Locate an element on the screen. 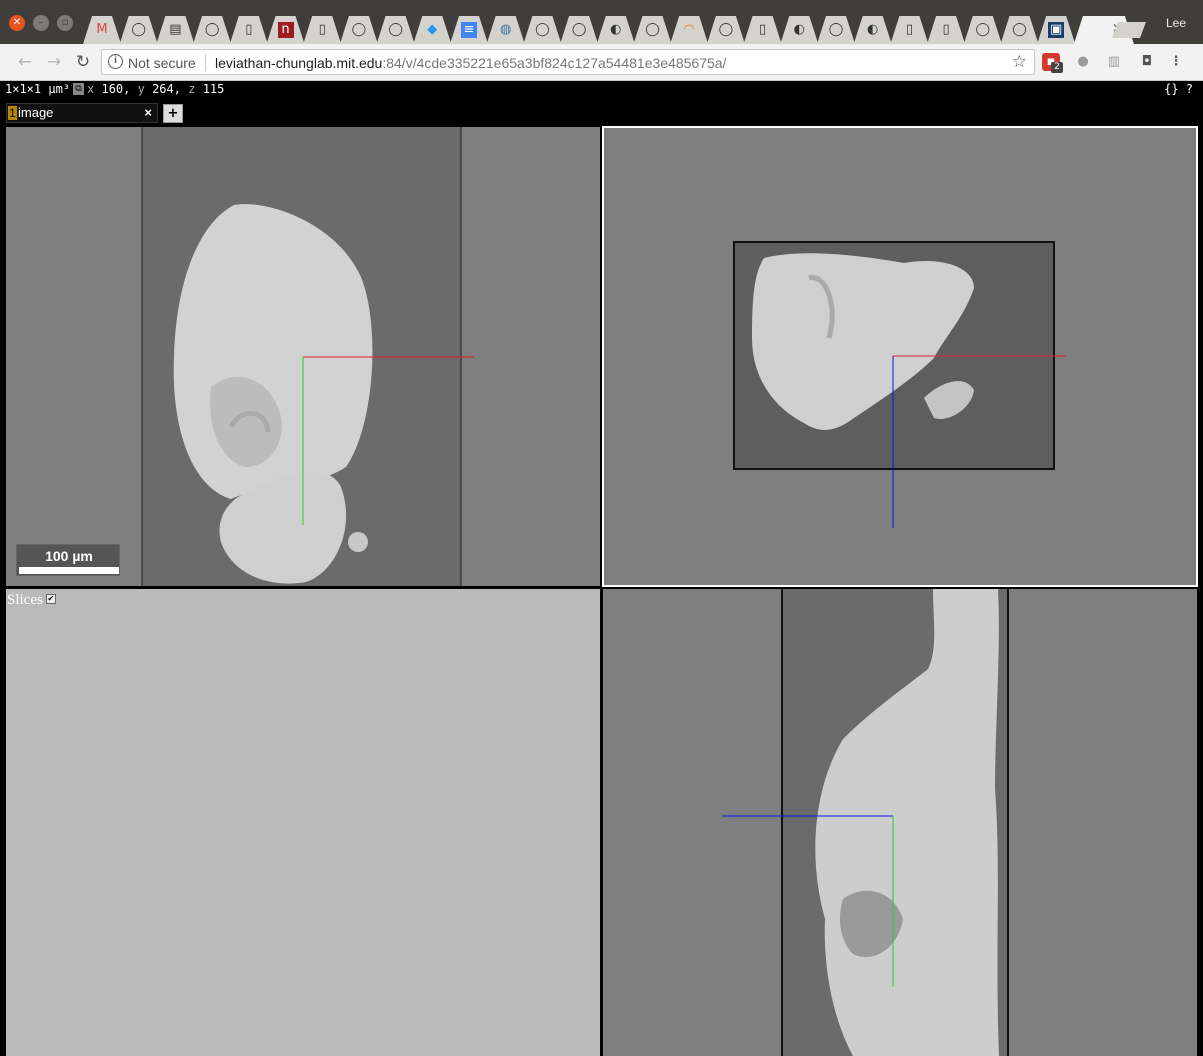  slices-label: Slices is located at coordinates (25, 600).